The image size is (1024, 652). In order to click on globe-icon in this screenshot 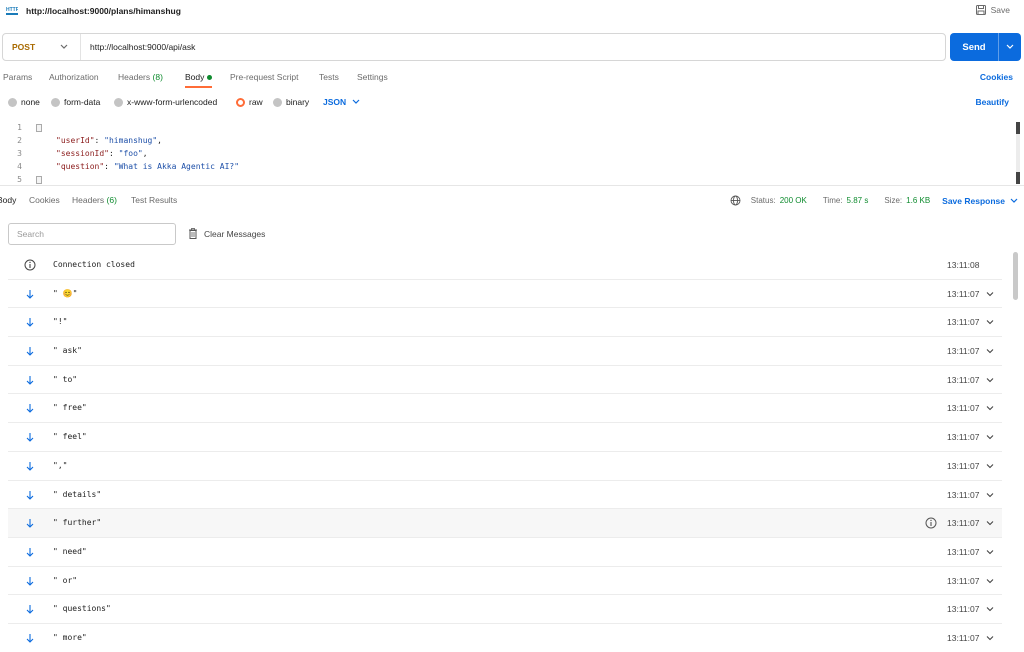, I will do `click(735, 200)`.